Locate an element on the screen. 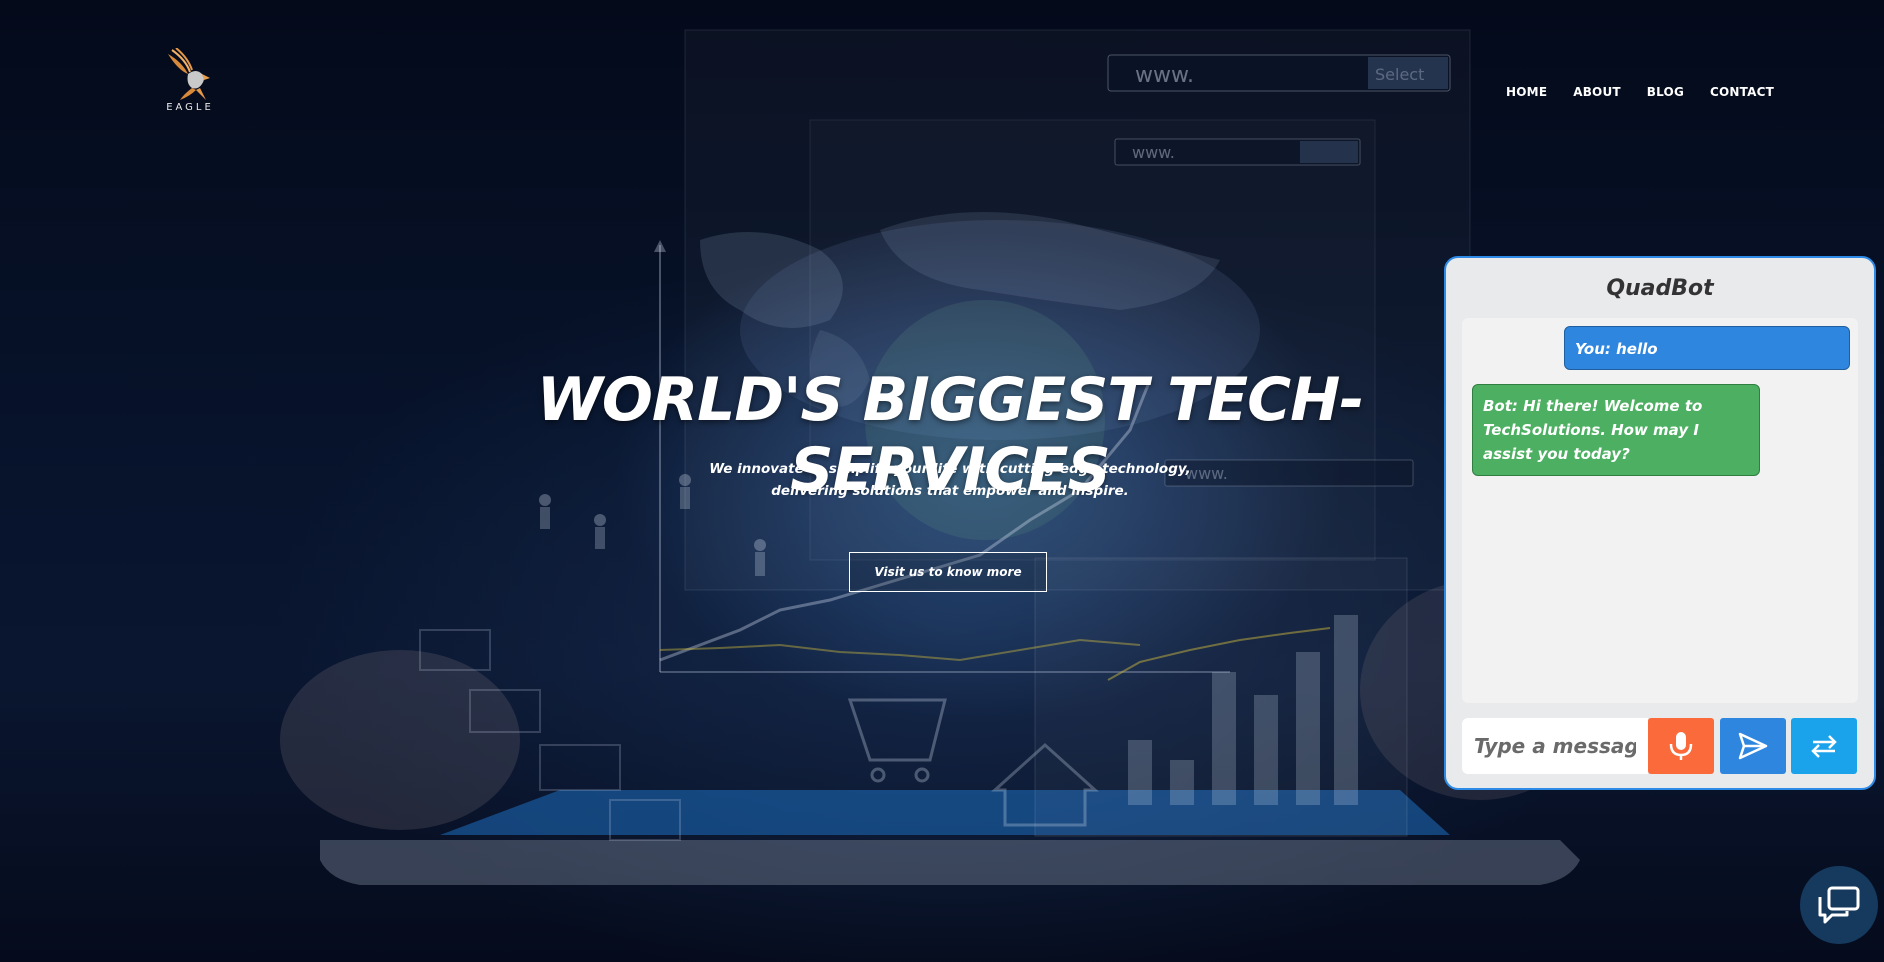  send-button is located at coordinates (1753, 746).